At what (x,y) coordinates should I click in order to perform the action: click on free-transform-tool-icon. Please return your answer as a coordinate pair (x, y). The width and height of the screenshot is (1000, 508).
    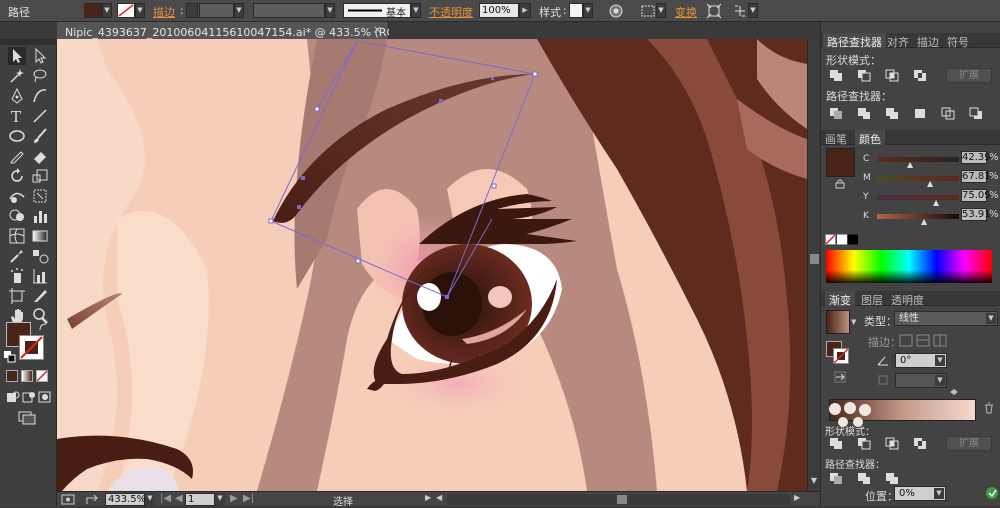
    Looking at the image, I should click on (40, 196).